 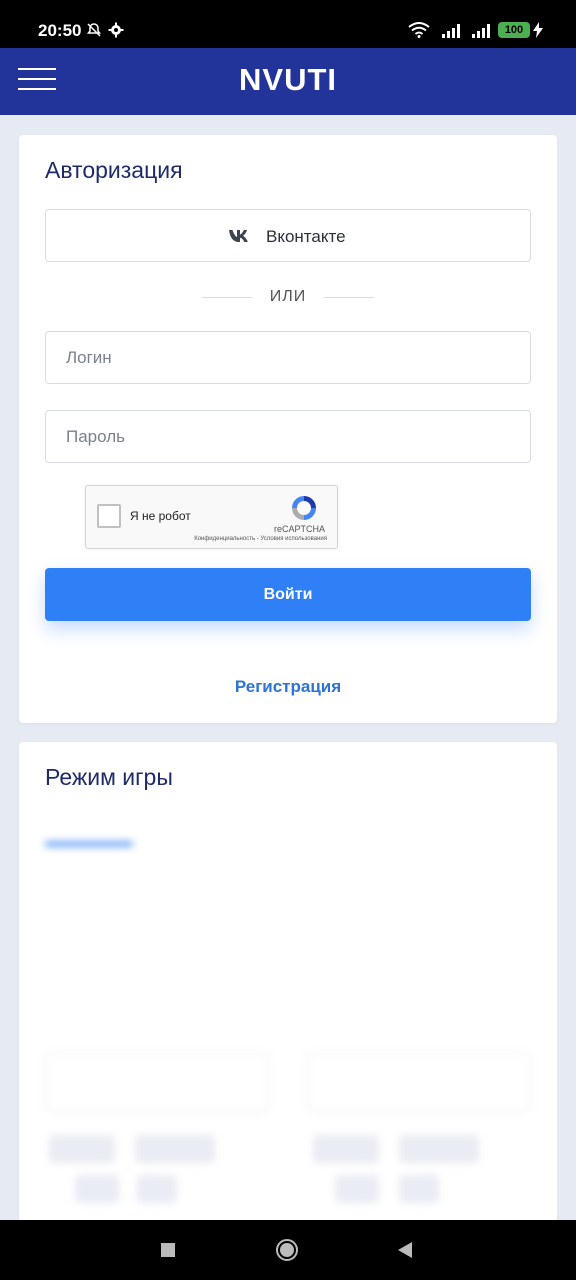 I want to click on bell-off-icon, so click(x=94, y=30).